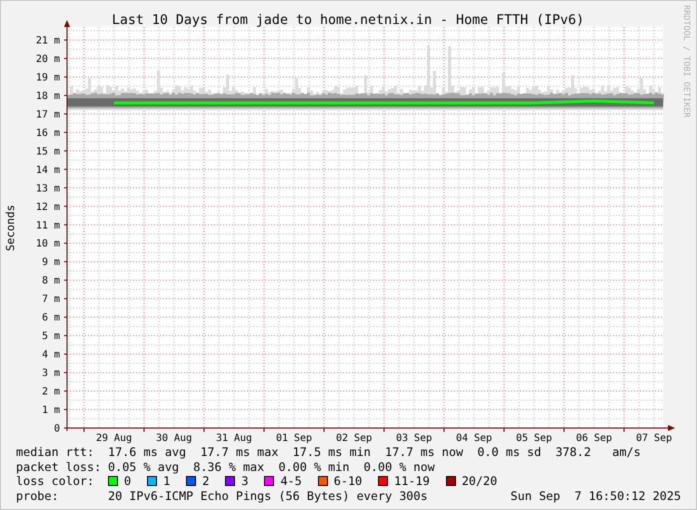  What do you see at coordinates (234, 438) in the screenshot?
I see `axis-tick-label: 31 Aug` at bounding box center [234, 438].